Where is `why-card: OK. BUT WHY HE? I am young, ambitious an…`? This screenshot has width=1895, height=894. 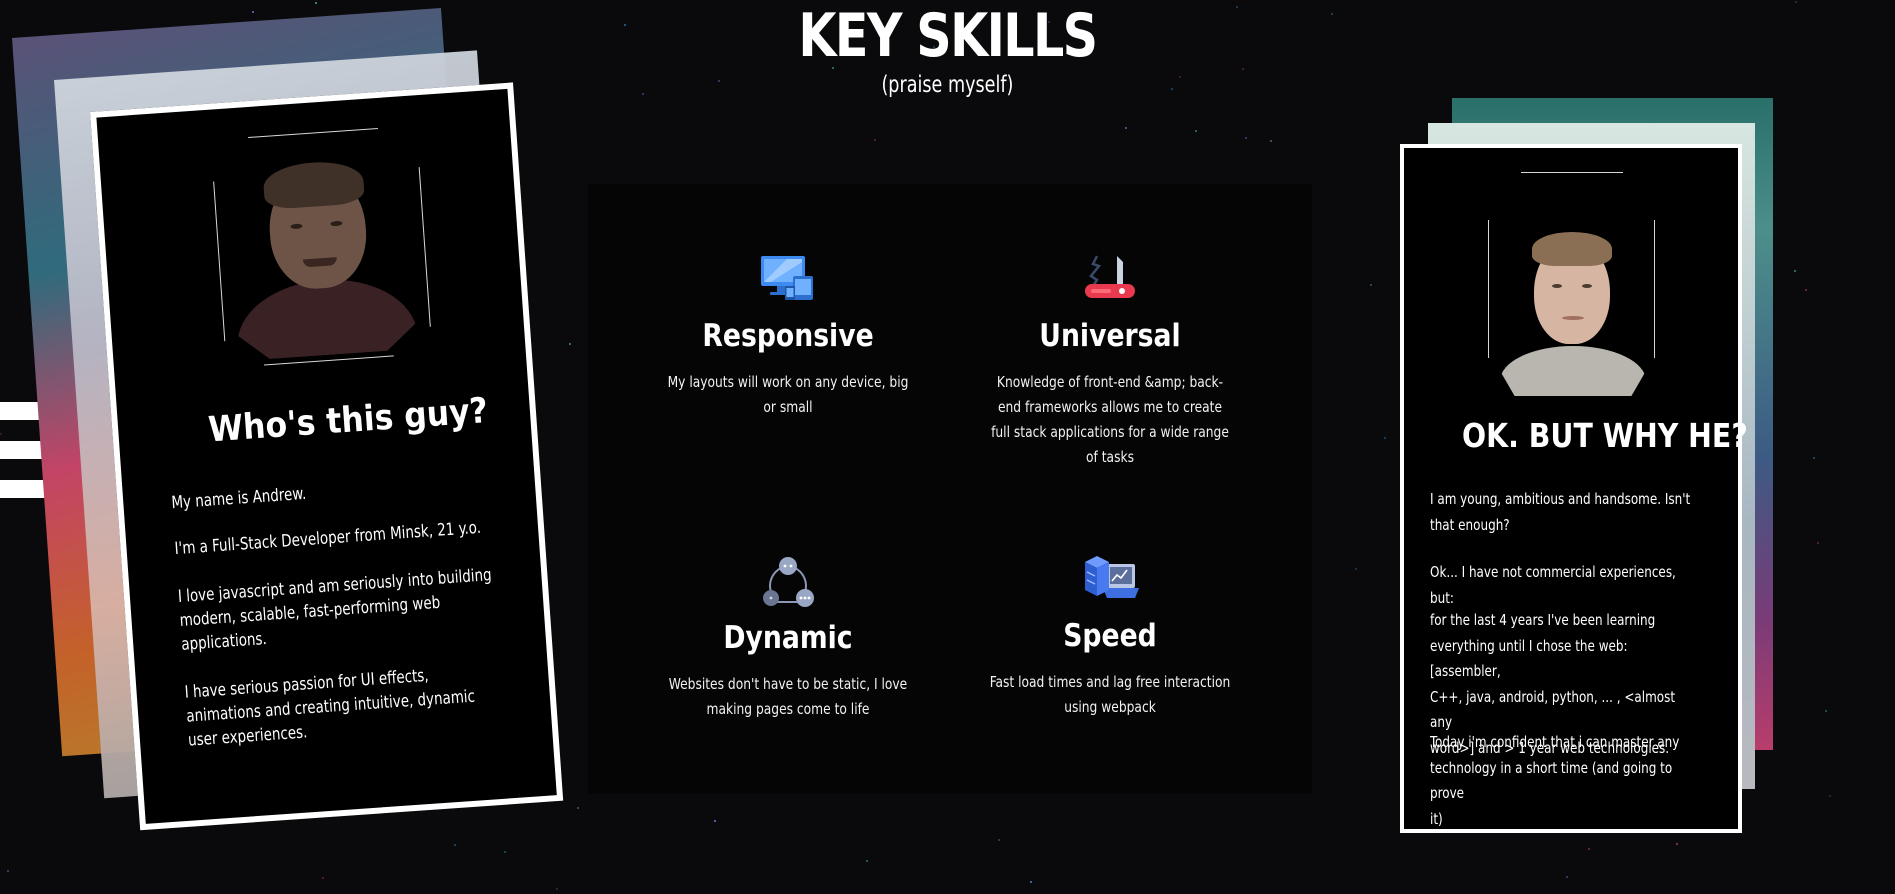
why-card: OK. BUT WHY HE? I am young, ambitious an… is located at coordinates (1574, 488).